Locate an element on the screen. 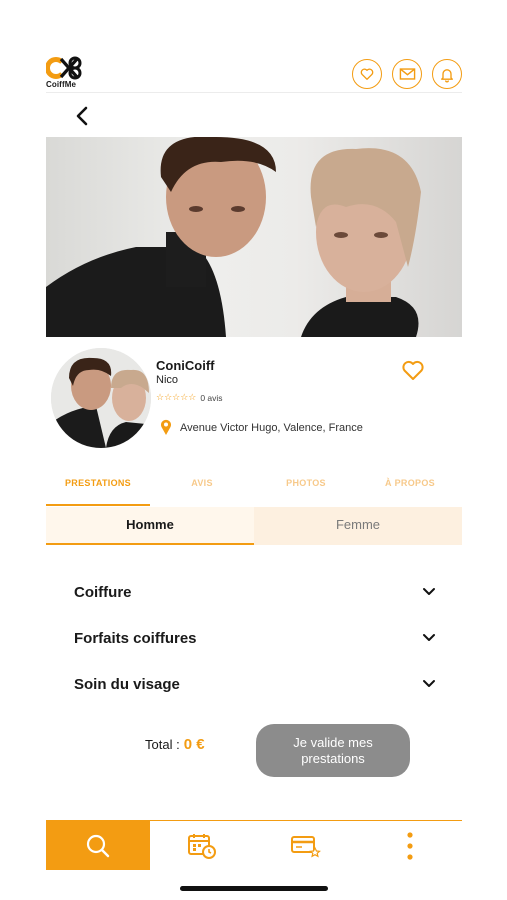 This screenshot has height=900, width=507. tab-a-propos: À PROPOS is located at coordinates (410, 488).